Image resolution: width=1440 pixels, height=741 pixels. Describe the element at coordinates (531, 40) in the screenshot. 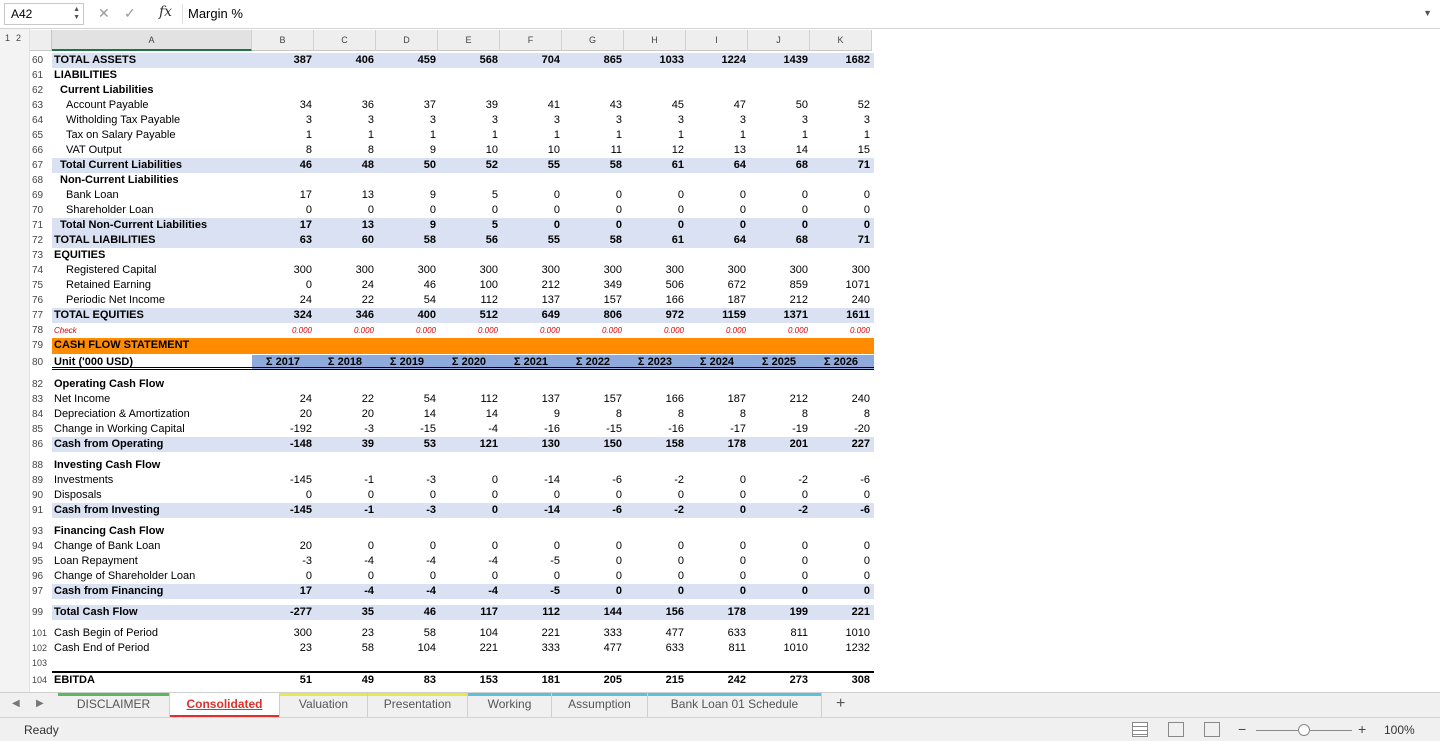

I see `column-header-f: F` at that location.